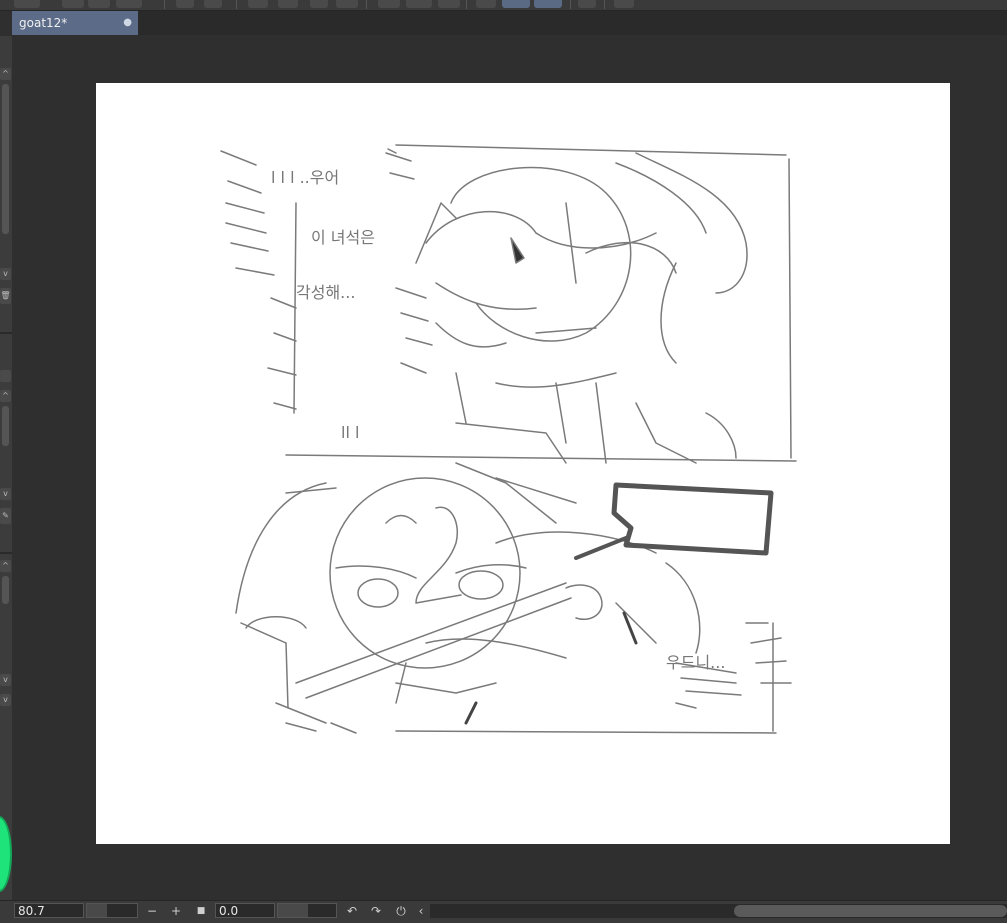  Describe the element at coordinates (548, 4) in the screenshot. I see `grid-icon` at that location.